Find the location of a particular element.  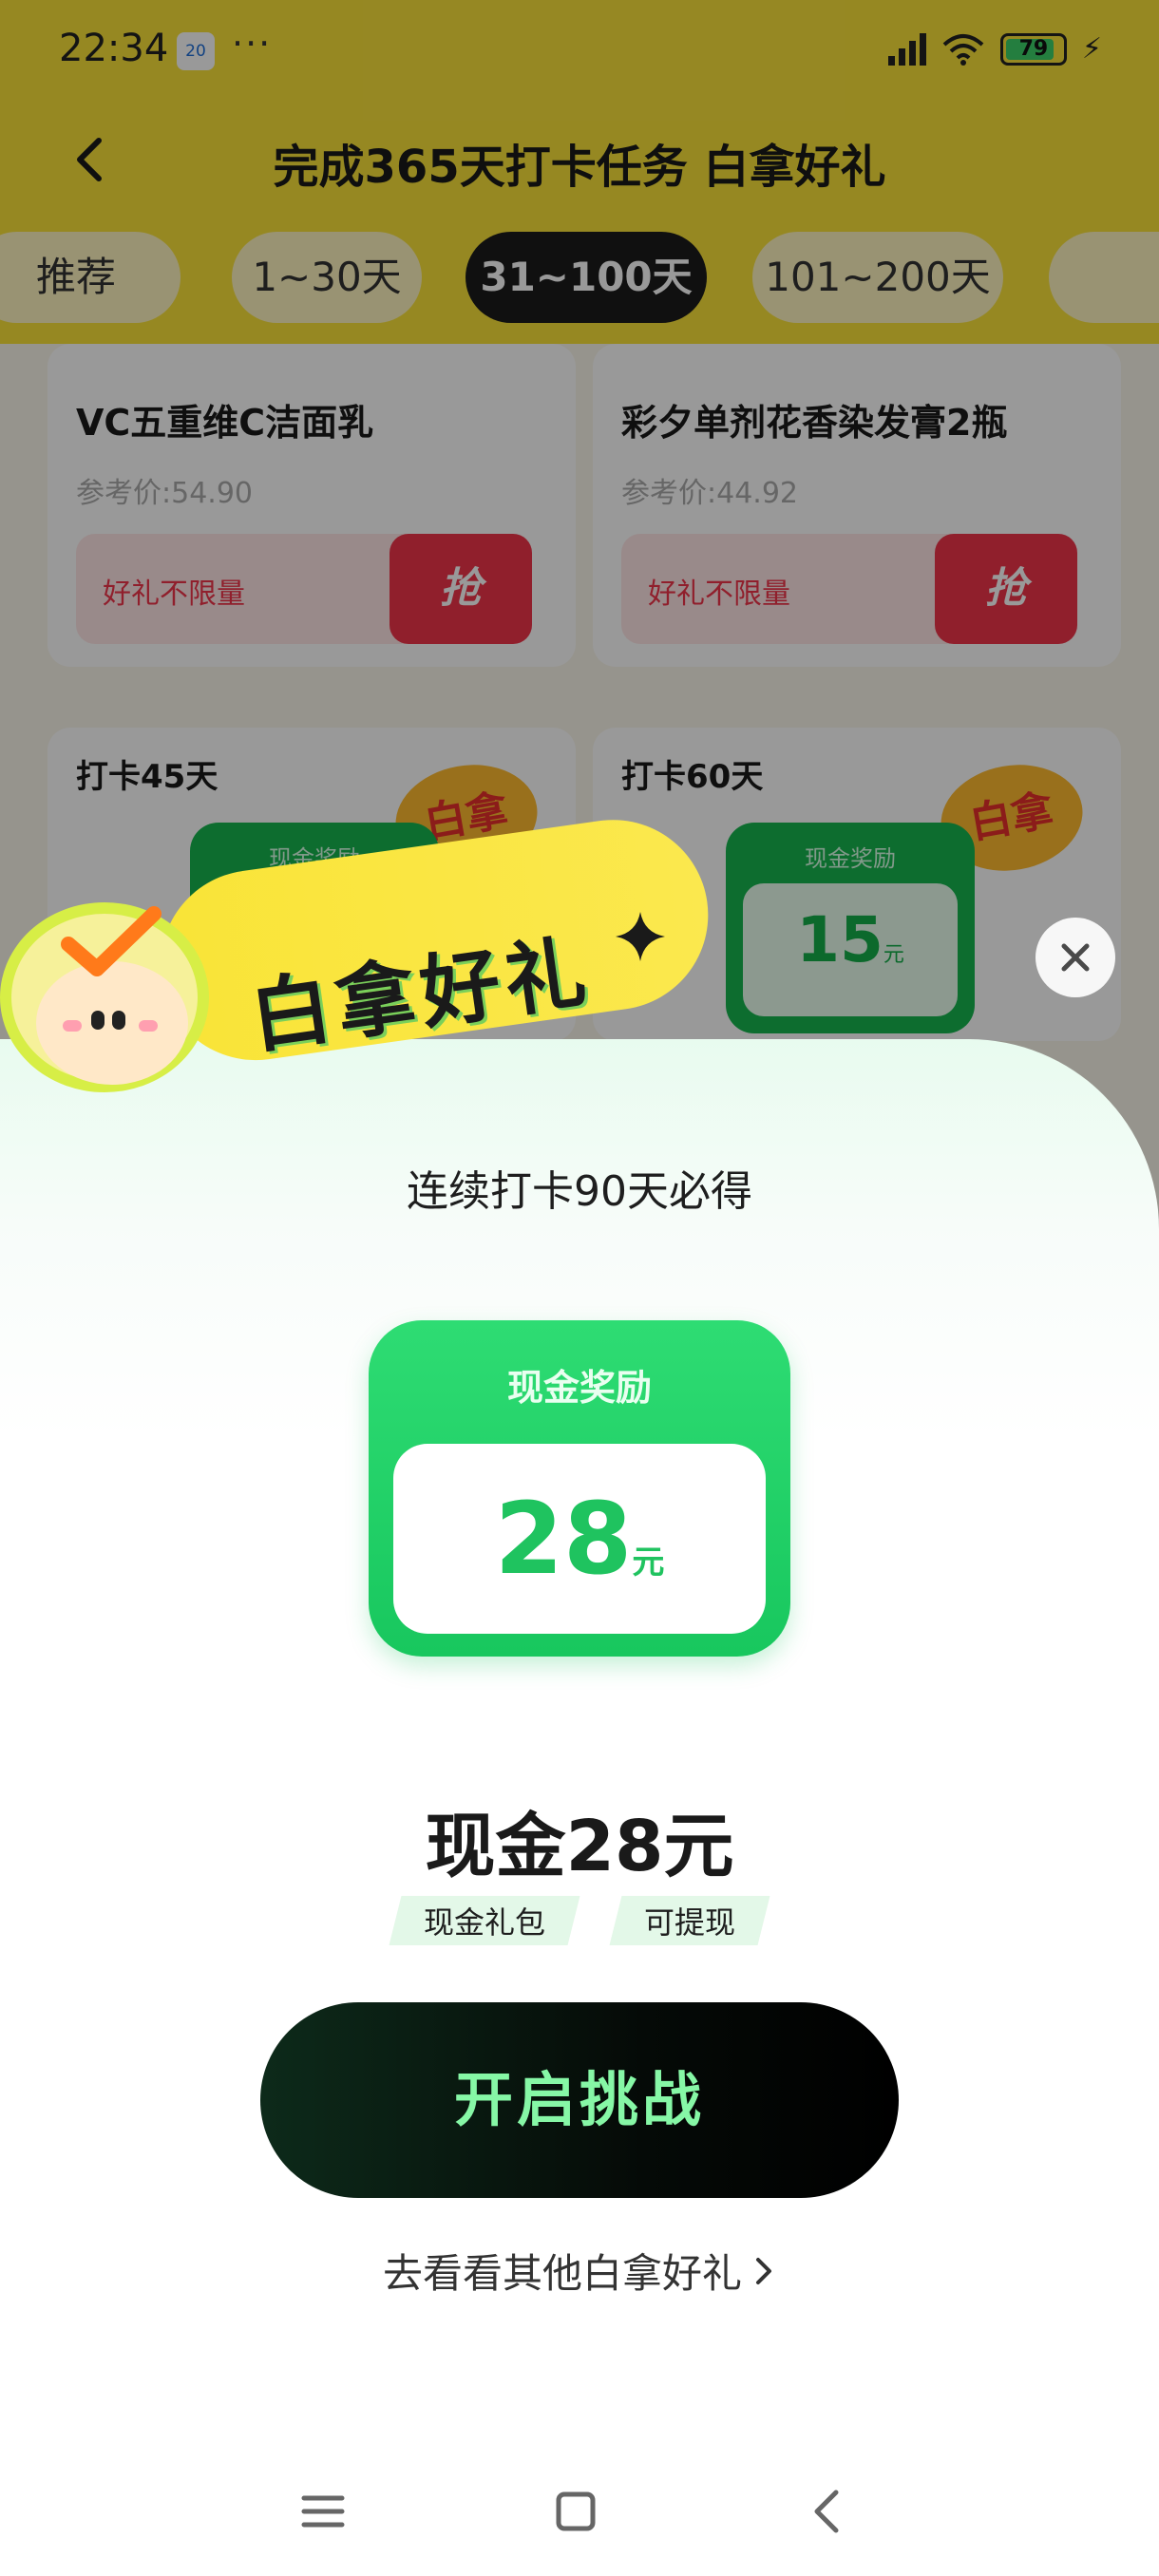

other-rewards-label: 去看看其他白拿好礼 is located at coordinates (562, 2273).